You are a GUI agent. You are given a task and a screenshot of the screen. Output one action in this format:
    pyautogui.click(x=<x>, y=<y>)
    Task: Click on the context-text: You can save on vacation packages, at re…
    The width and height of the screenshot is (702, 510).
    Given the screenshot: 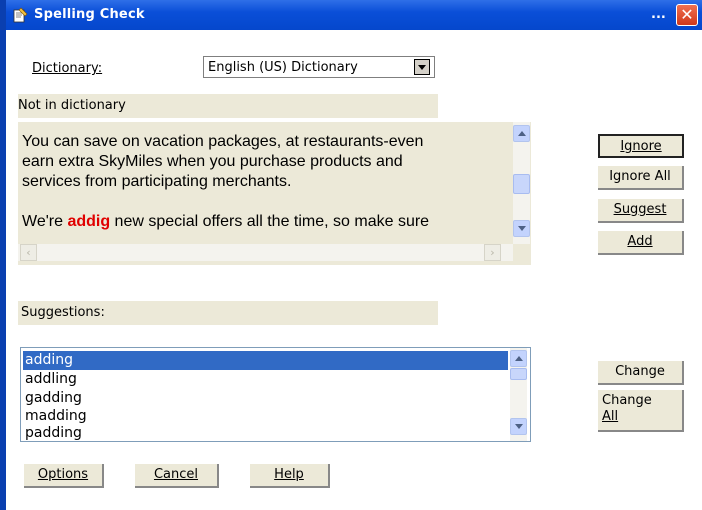 What is the action you would take?
    pyautogui.click(x=264, y=182)
    